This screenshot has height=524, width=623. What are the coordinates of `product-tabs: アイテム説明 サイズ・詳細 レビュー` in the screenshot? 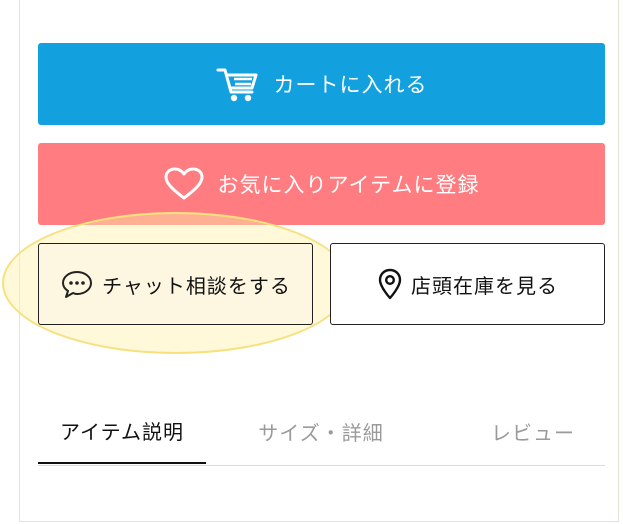 It's located at (321, 432).